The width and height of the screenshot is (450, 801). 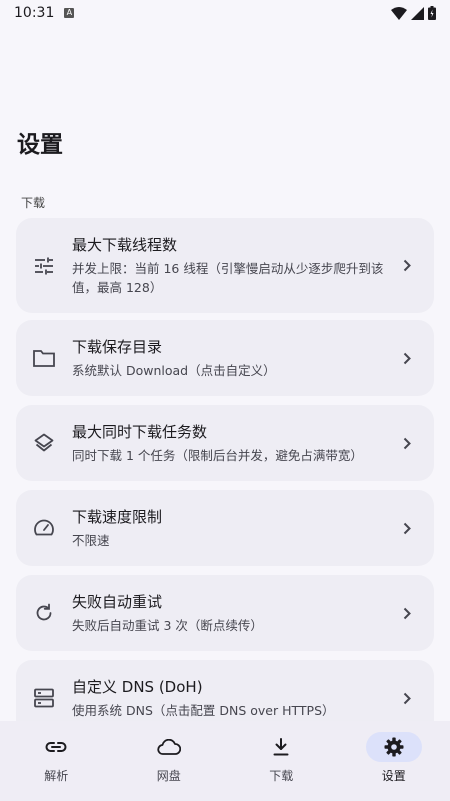 What do you see at coordinates (33, 203) in the screenshot?
I see `section-header: 下载` at bounding box center [33, 203].